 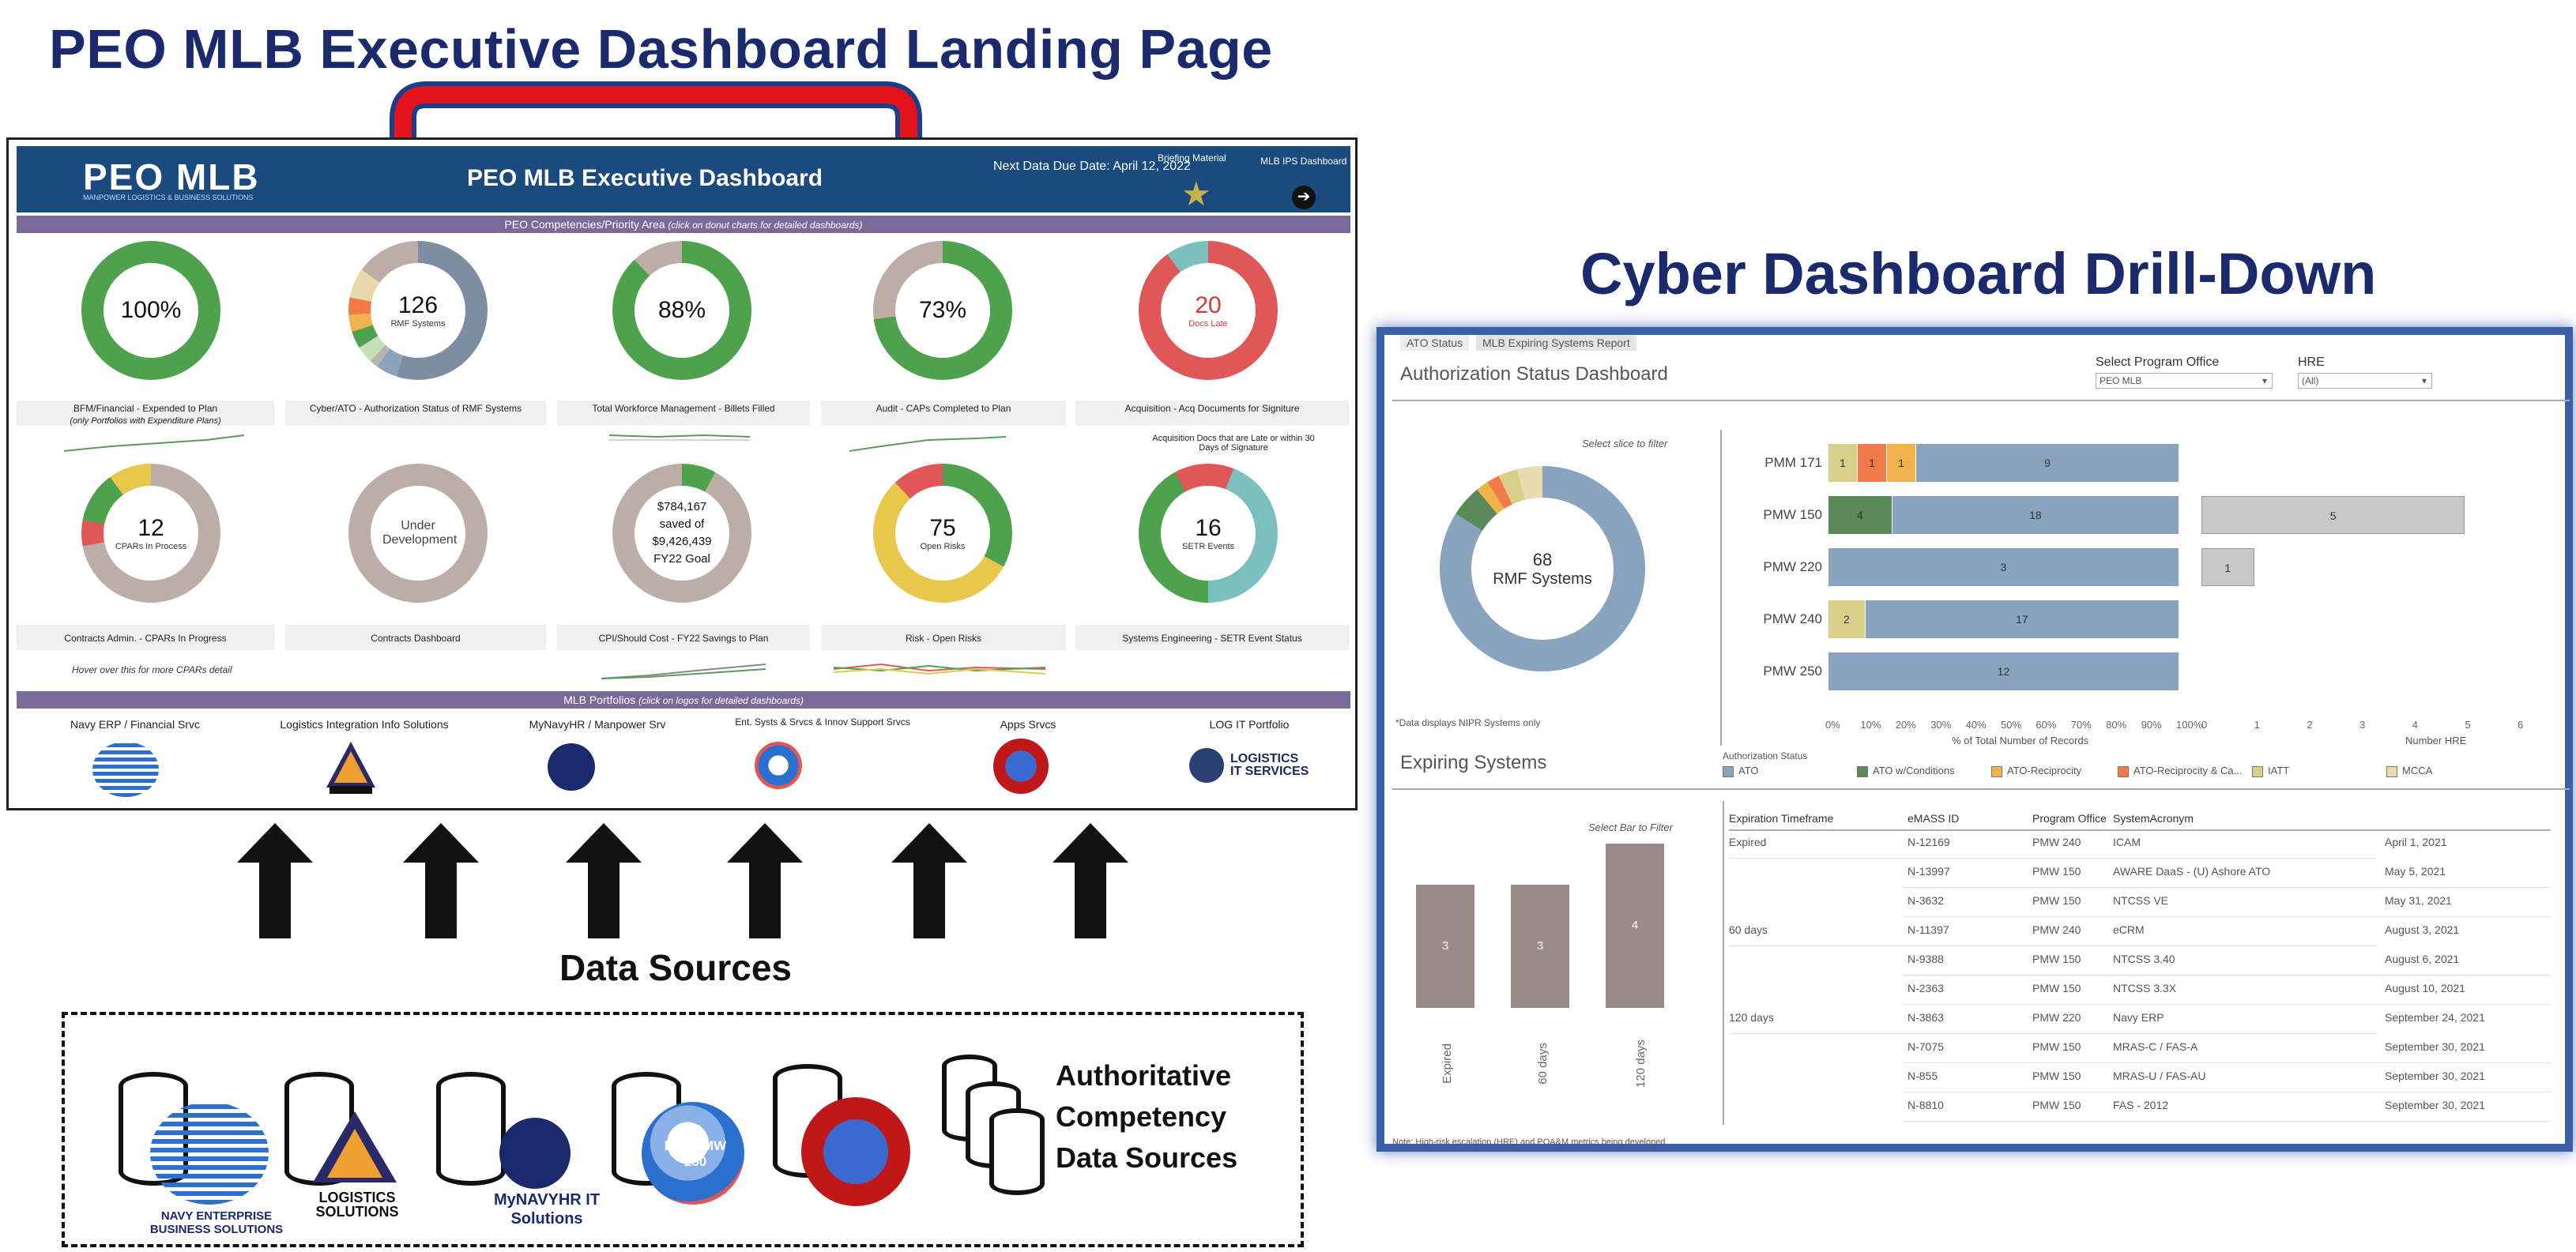 What do you see at coordinates (2145, 988) in the screenshot?
I see `table-cell: NTCSS 3.3X` at bounding box center [2145, 988].